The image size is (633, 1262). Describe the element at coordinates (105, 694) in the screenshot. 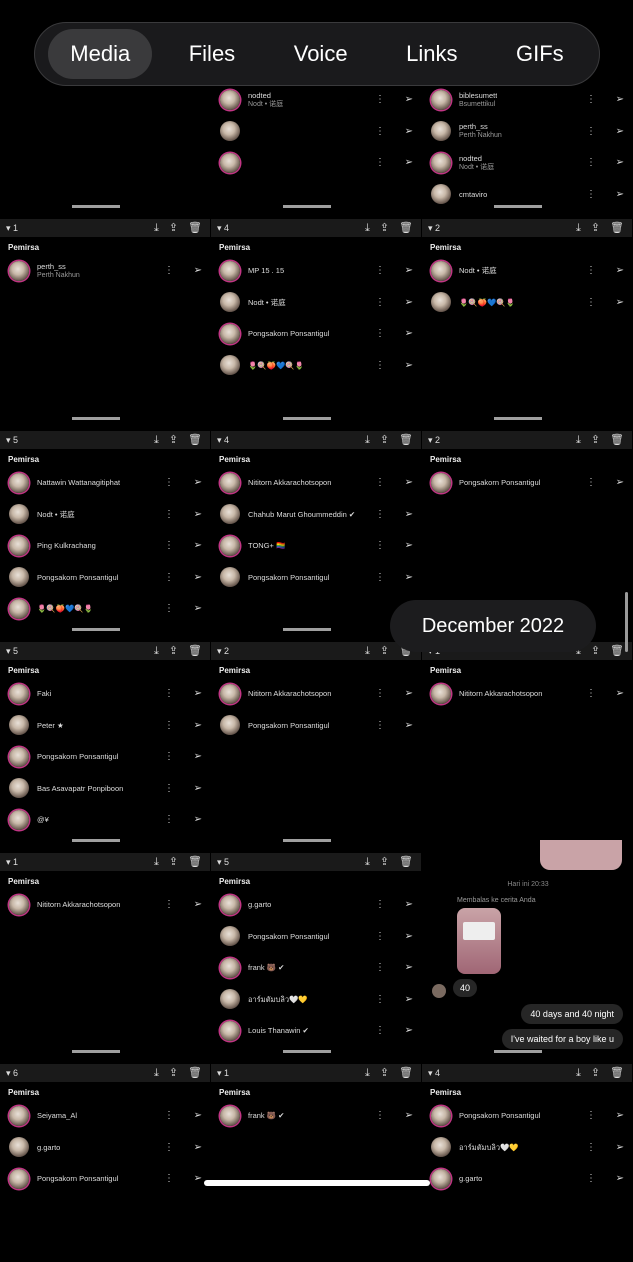

I see `list-item: Faki ⋮ ➢` at that location.